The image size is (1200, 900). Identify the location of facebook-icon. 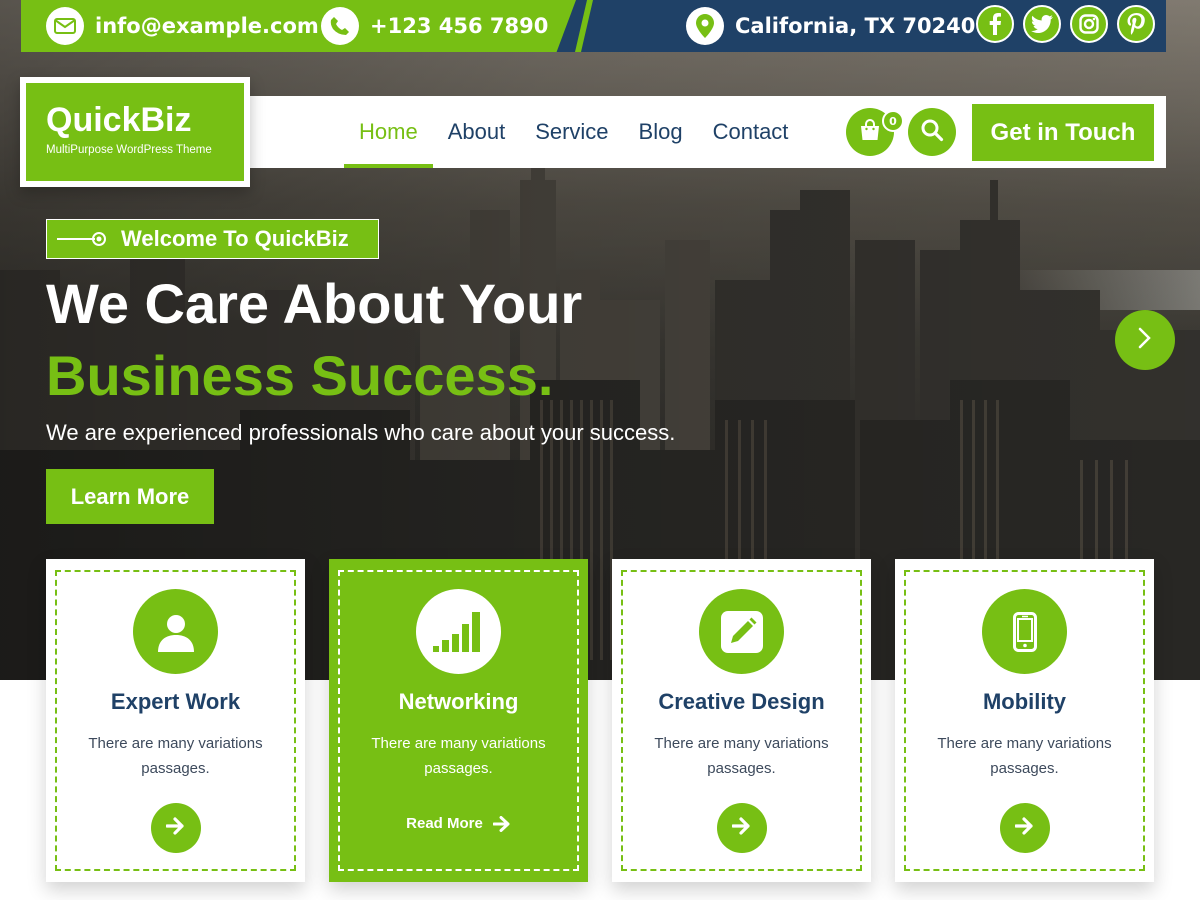
(995, 24).